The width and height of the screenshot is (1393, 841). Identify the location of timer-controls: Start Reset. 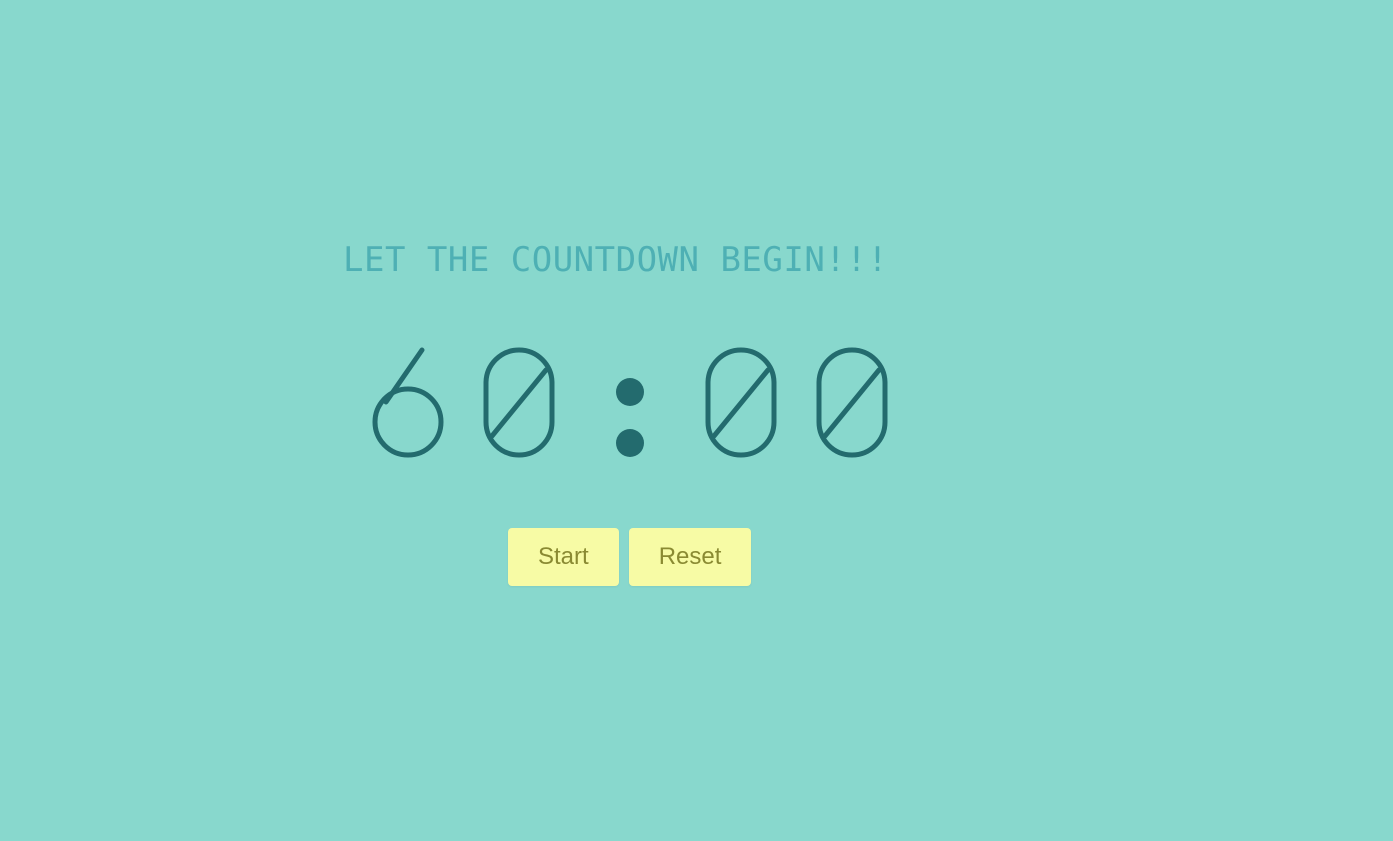
(630, 557).